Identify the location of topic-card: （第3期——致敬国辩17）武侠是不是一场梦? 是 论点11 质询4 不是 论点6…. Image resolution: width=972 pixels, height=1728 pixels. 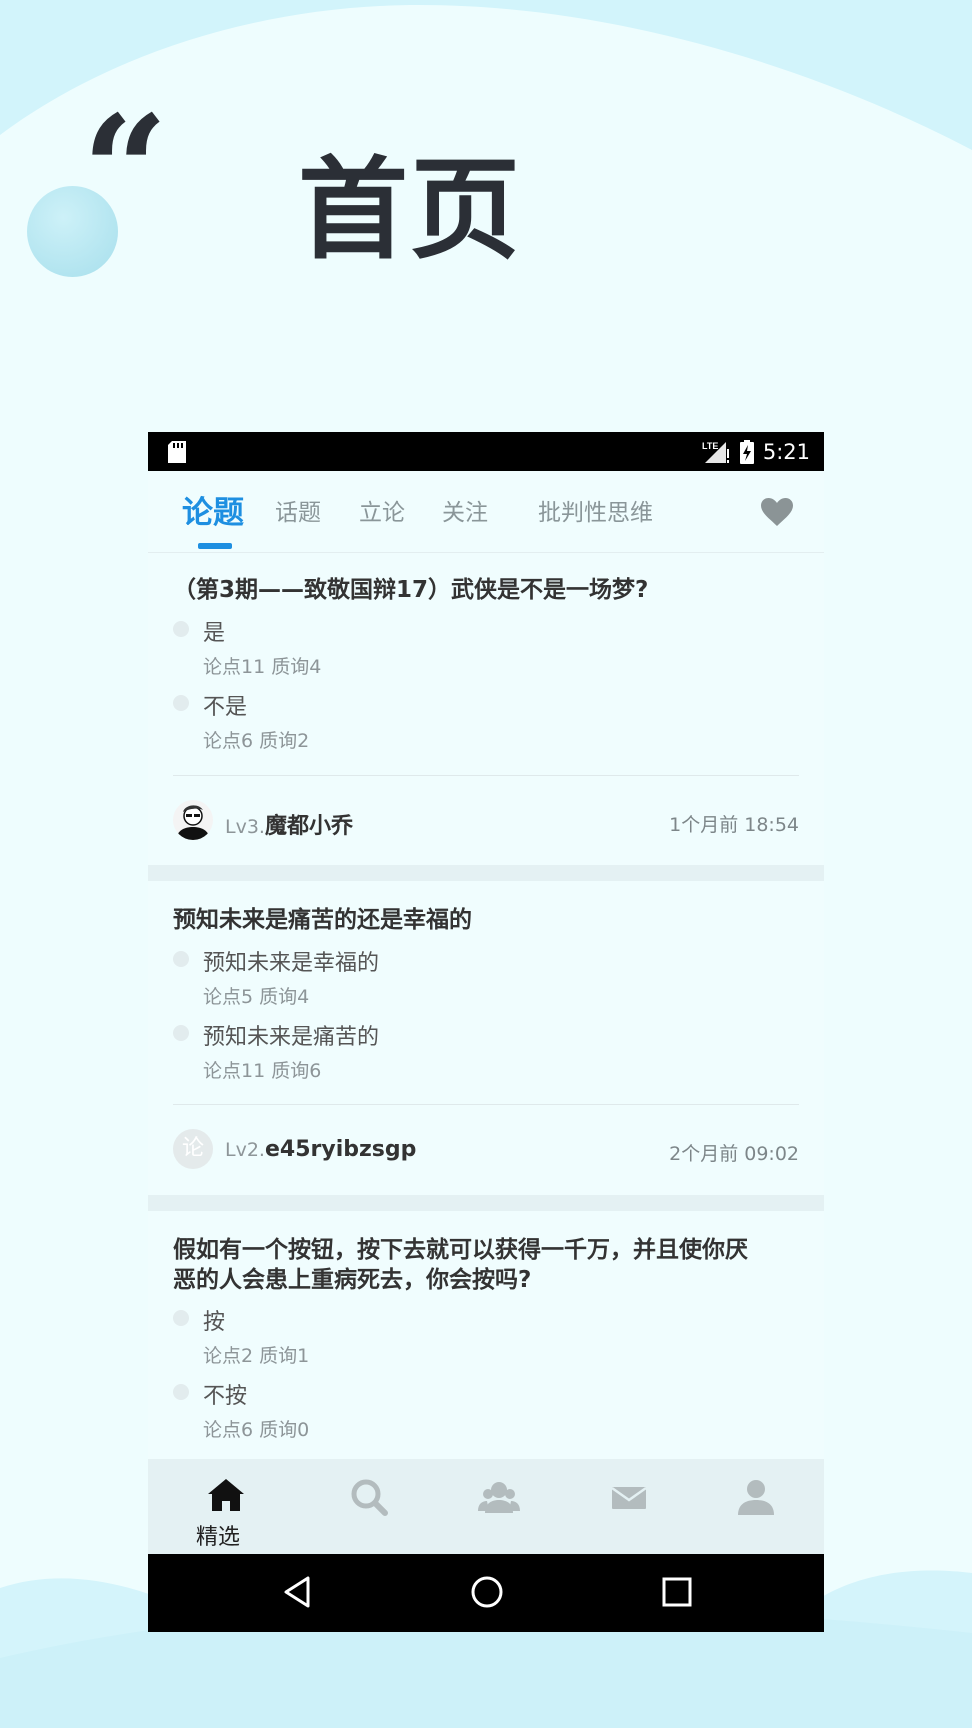
(486, 717).